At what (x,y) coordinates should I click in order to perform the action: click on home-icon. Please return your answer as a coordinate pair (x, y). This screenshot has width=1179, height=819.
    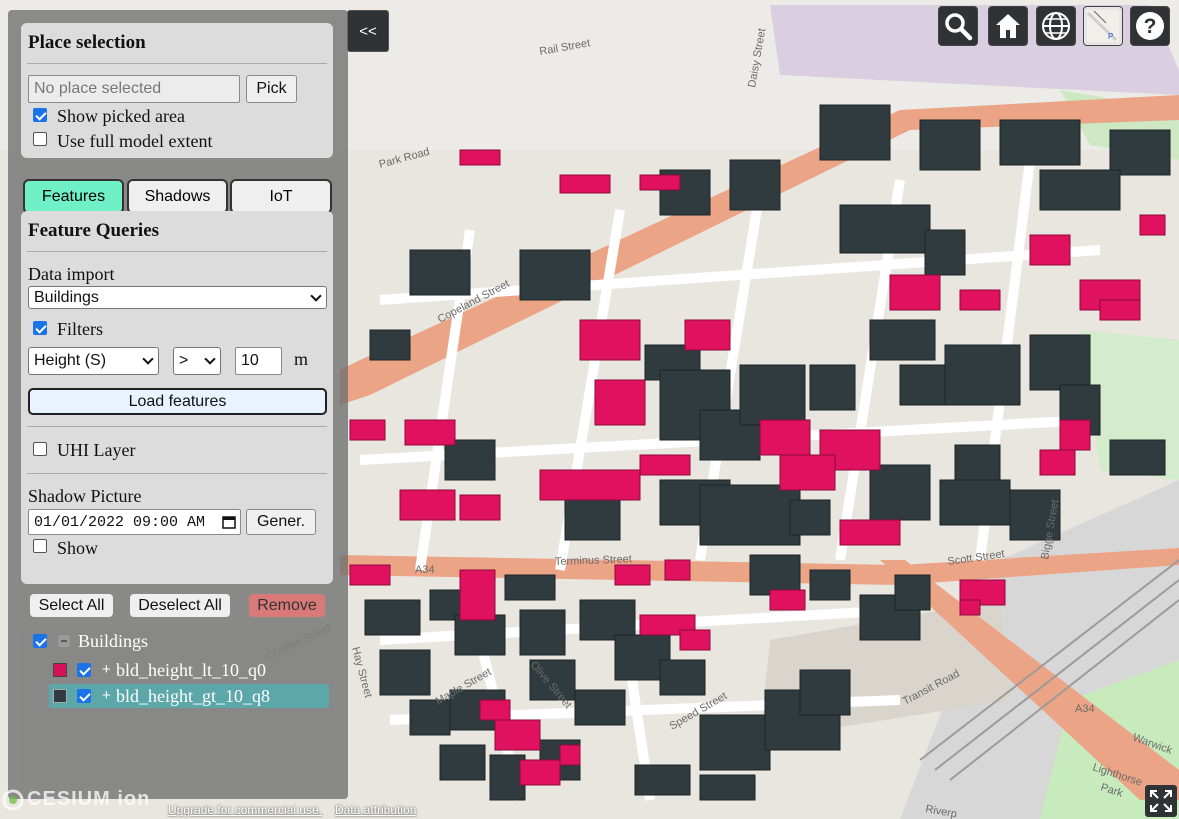
    Looking at the image, I should click on (1008, 26).